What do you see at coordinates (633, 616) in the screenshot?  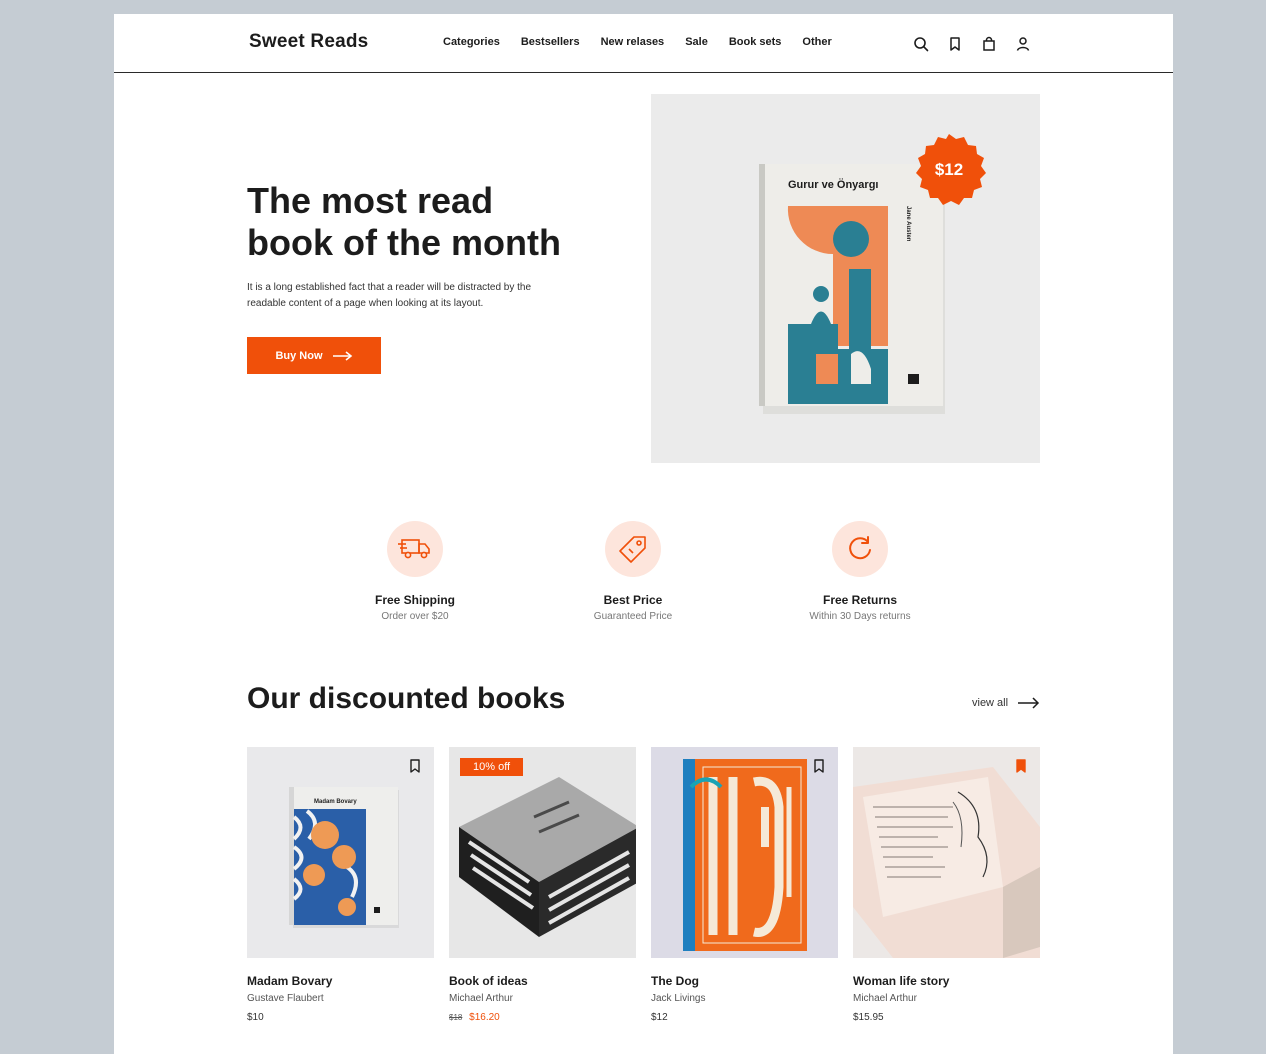 I see `feature-subtitle: Guaranteed Price` at bounding box center [633, 616].